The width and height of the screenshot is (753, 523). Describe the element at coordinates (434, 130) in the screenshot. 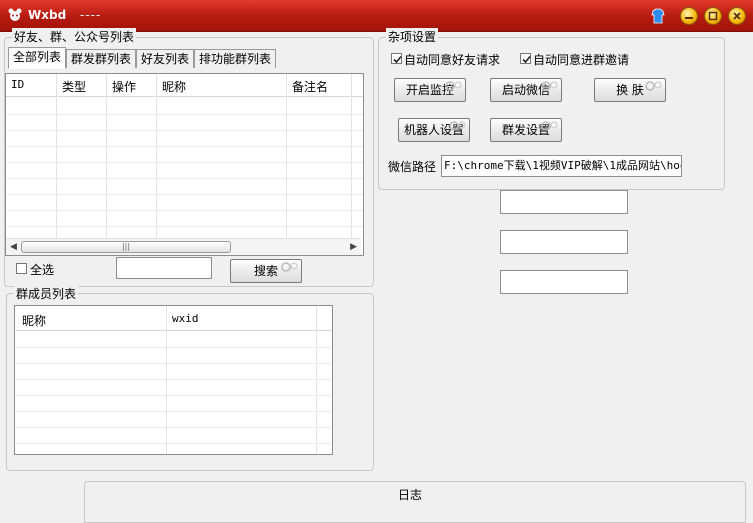

I see `robot-settings-button: 机器人设置` at that location.